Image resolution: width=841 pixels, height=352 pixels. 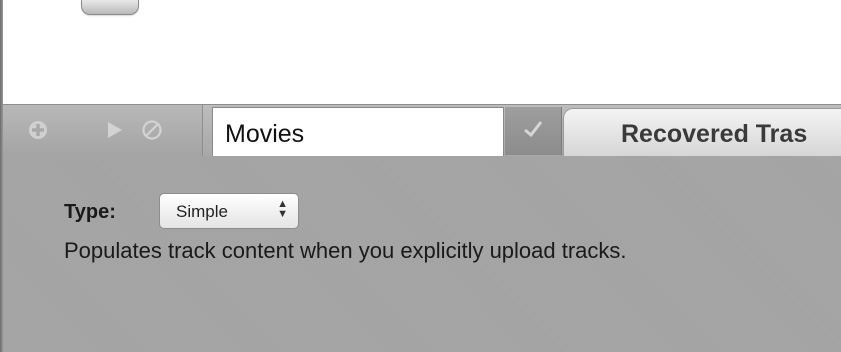 I want to click on tab-recovered: Recovered Tras, so click(x=702, y=132).